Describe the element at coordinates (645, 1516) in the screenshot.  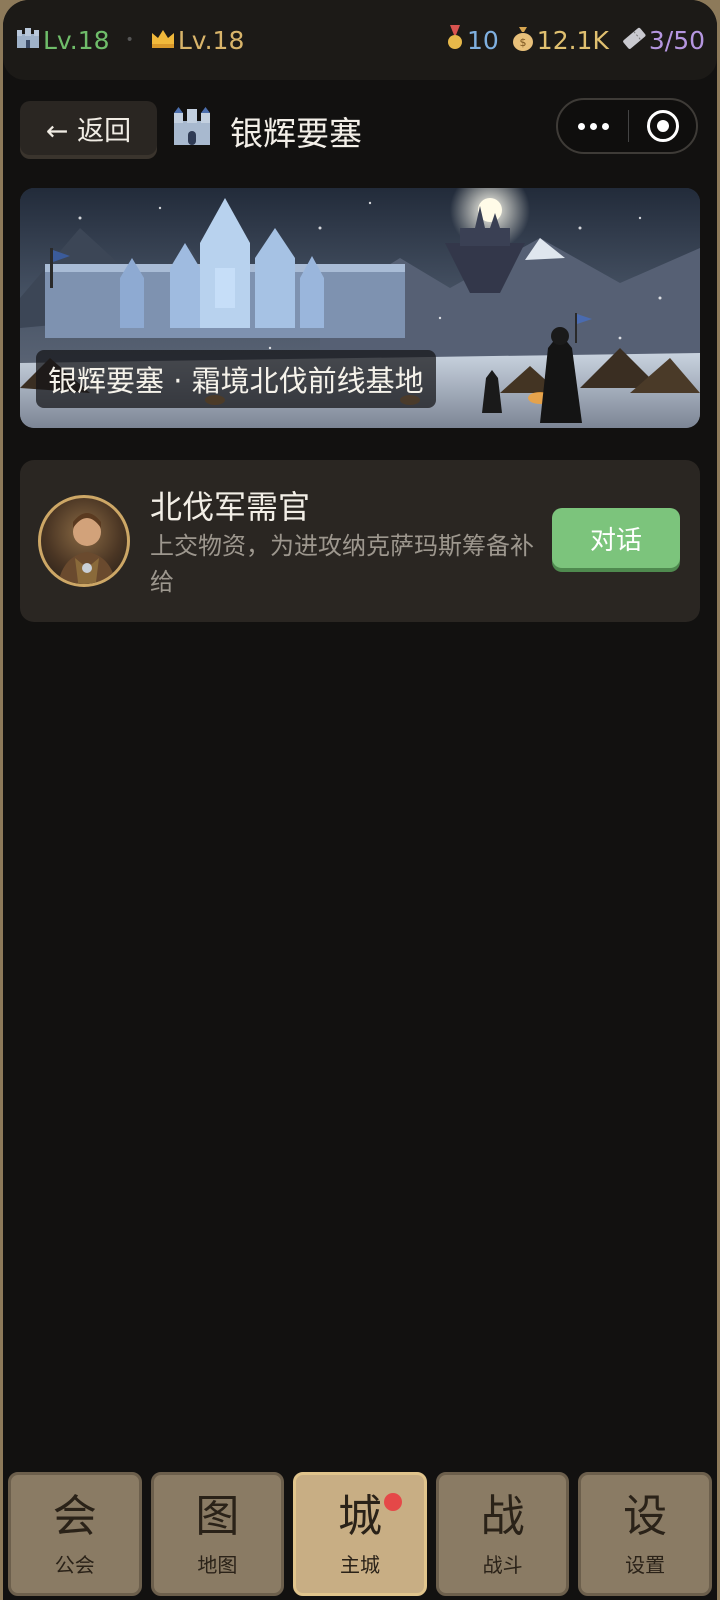
I see `settings-icon: 设` at that location.